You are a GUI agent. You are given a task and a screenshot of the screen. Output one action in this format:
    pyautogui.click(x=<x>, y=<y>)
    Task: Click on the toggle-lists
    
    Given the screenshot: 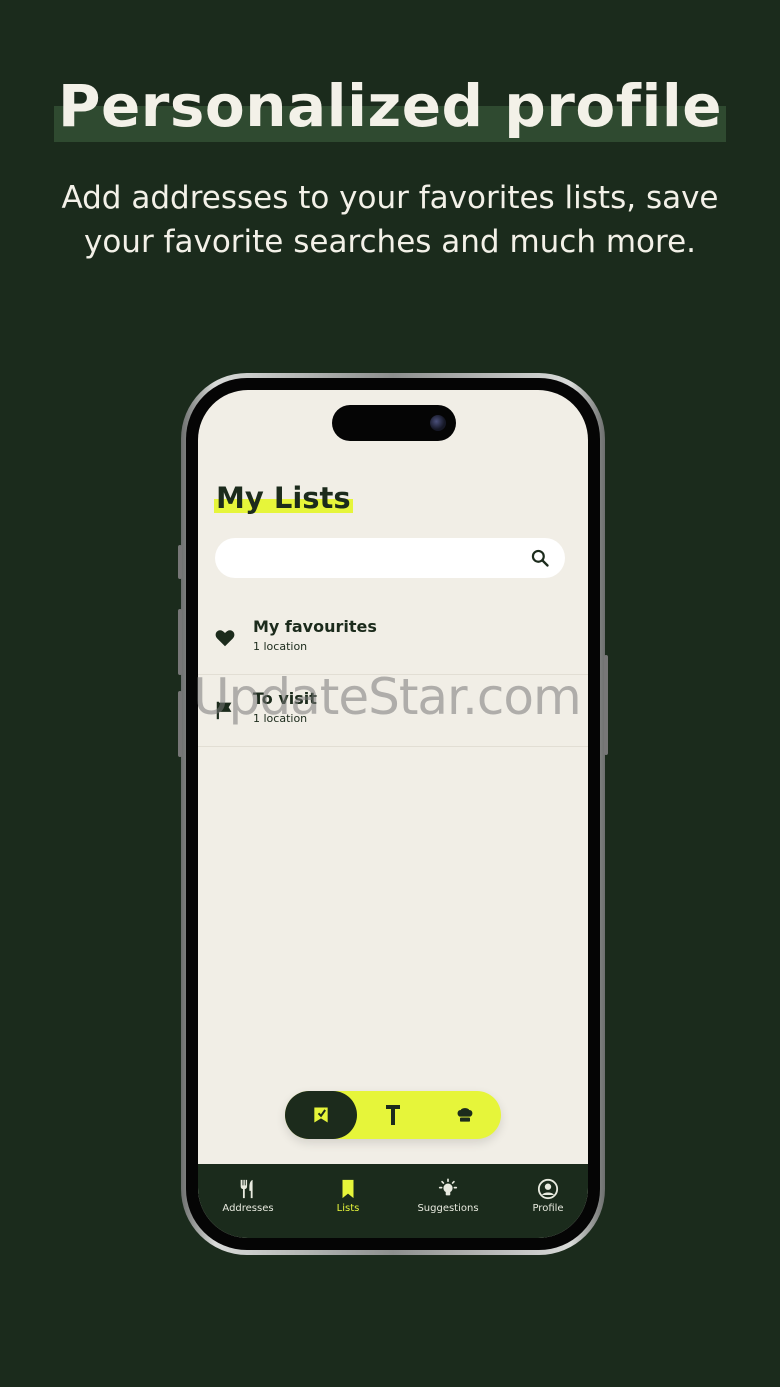 What is the action you would take?
    pyautogui.click(x=321, y=1115)
    